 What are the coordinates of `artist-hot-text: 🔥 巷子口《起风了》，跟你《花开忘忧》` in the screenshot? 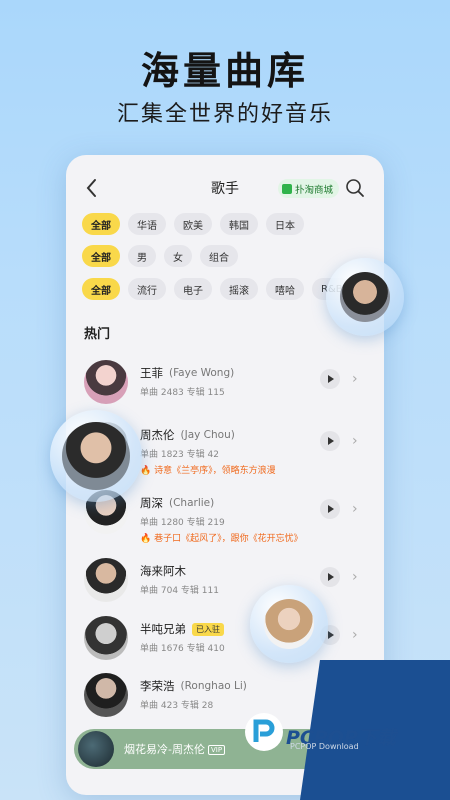 It's located at (221, 539).